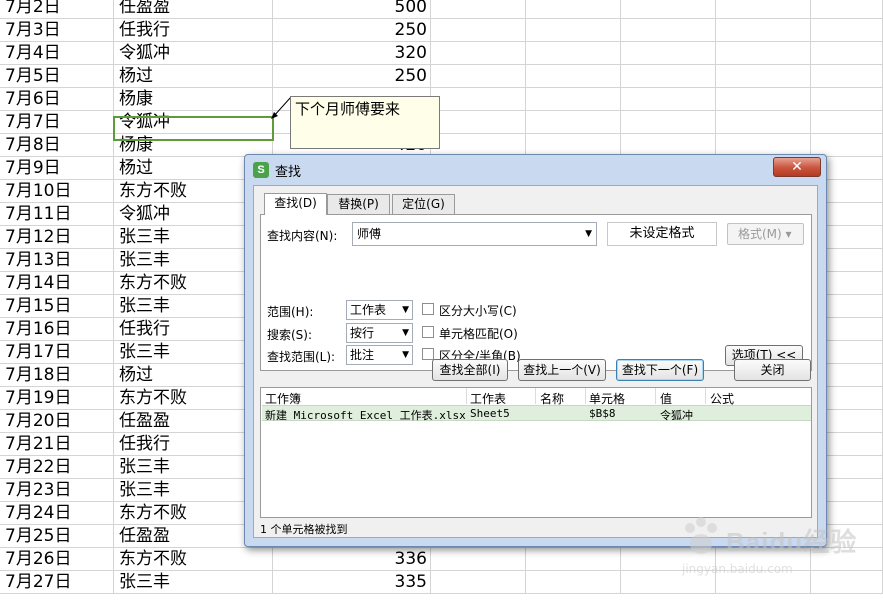 Image resolution: width=883 pixels, height=604 pixels. I want to click on cell-date: 7月26日, so click(57, 559).